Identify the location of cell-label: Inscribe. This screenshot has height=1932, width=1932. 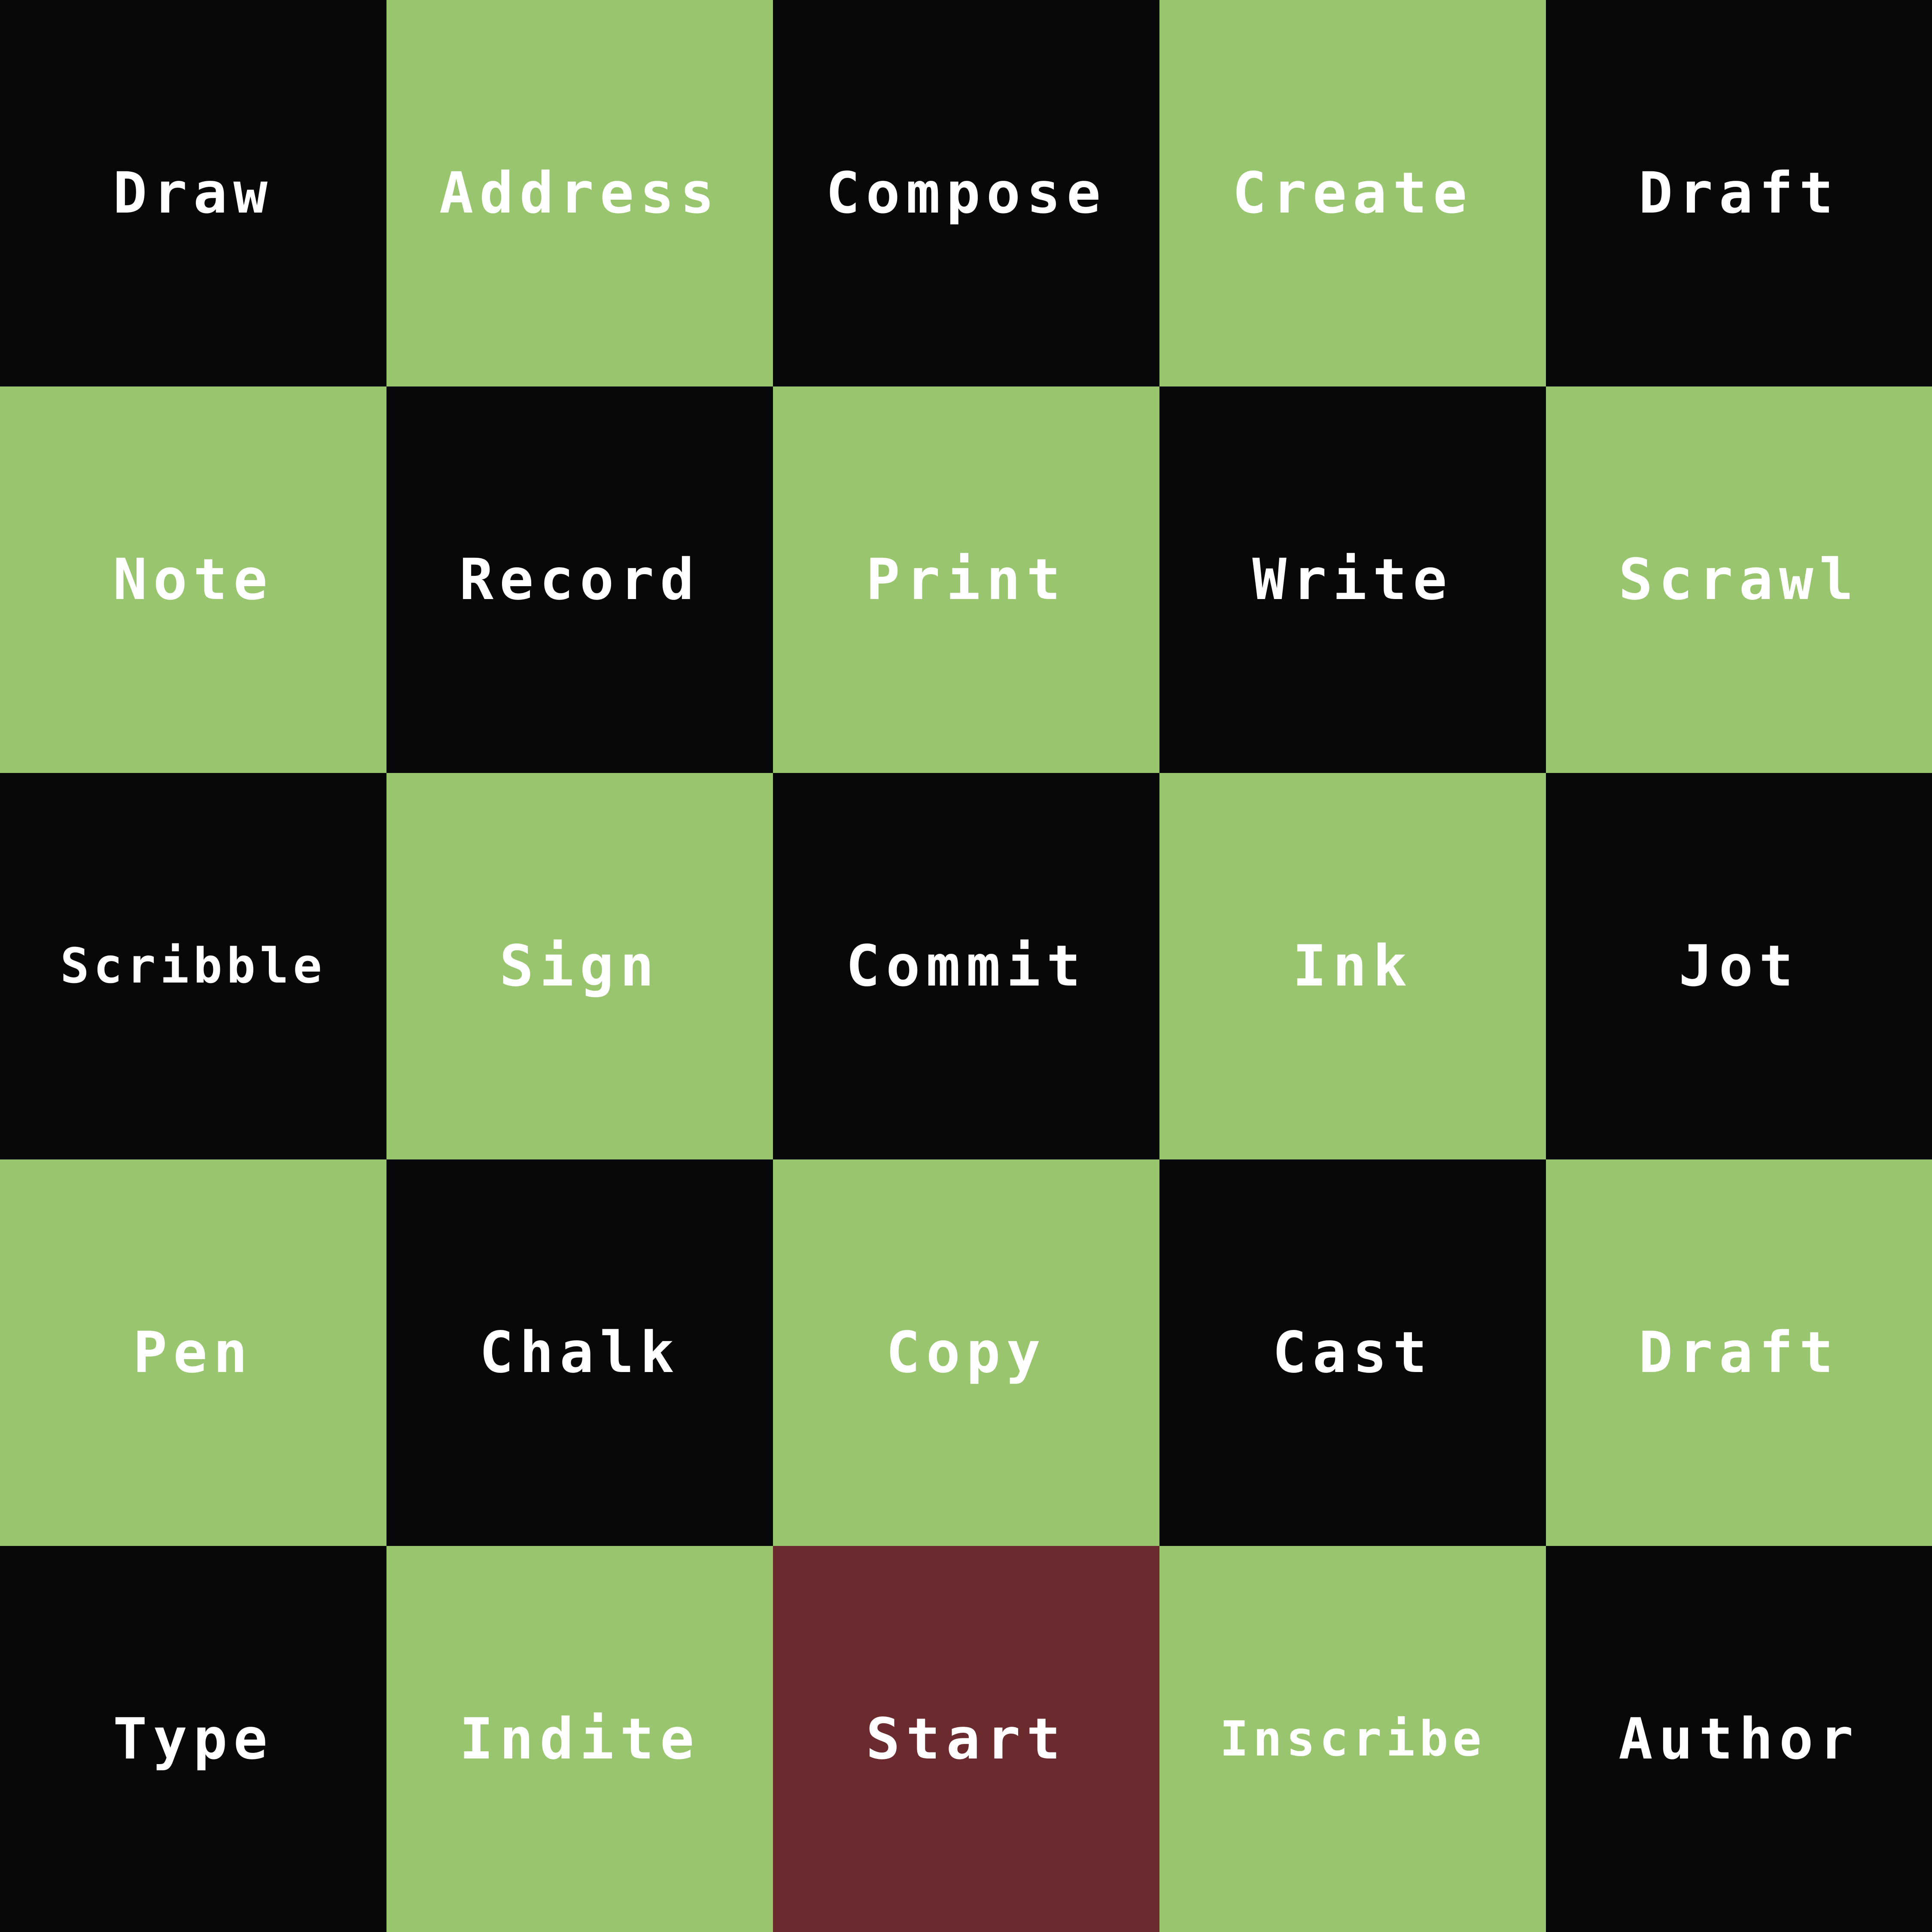
(1353, 1739).